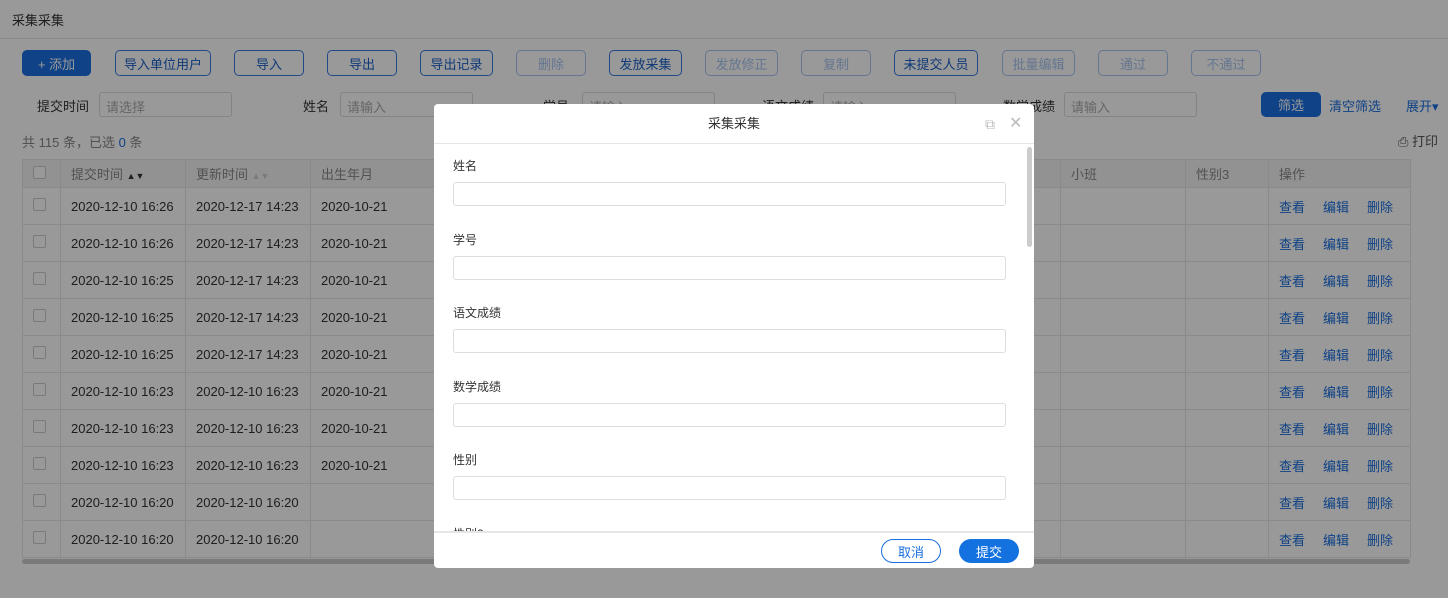 Image resolution: width=1448 pixels, height=598 pixels. What do you see at coordinates (1029, 197) in the screenshot?
I see `vertical-scrollbar` at bounding box center [1029, 197].